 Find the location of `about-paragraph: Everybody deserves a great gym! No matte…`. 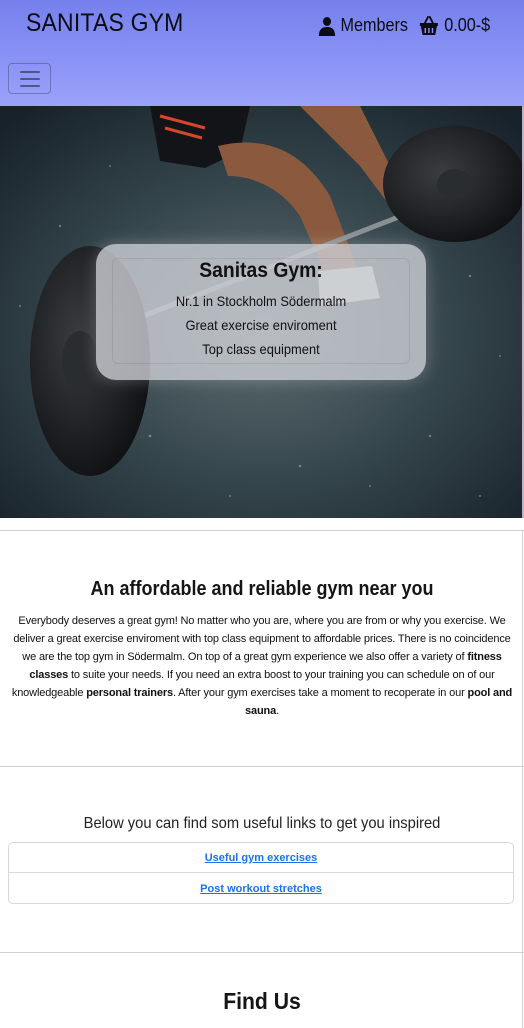

about-paragraph: Everybody deserves a great gym! No matte… is located at coordinates (262, 666).